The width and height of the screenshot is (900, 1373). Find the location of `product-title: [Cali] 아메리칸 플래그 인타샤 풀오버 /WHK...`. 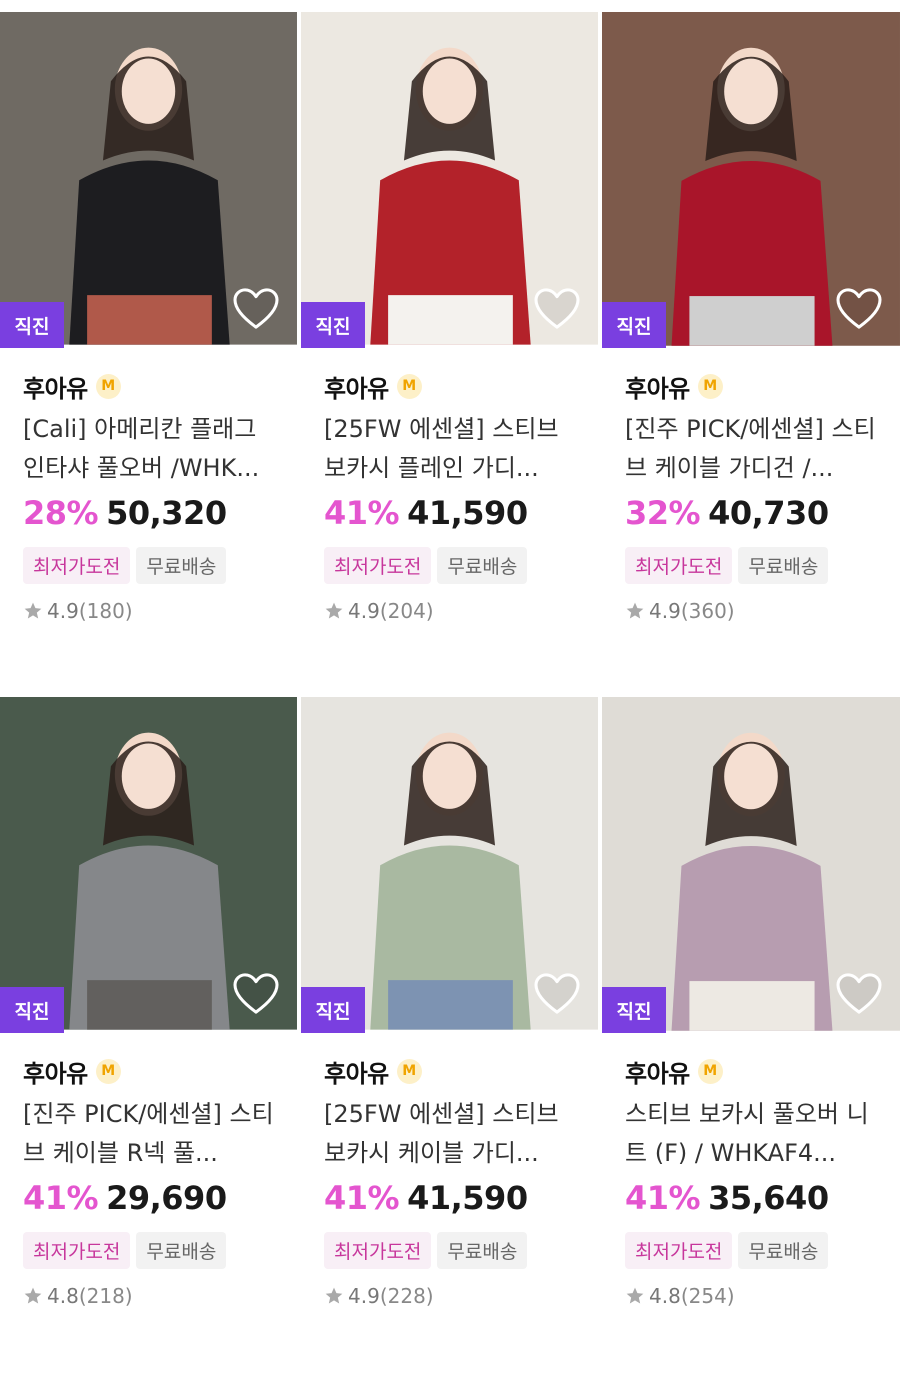

product-title: [Cali] 아메리칸 플래그 인타샤 풀오버 /WHK... is located at coordinates (152, 449).